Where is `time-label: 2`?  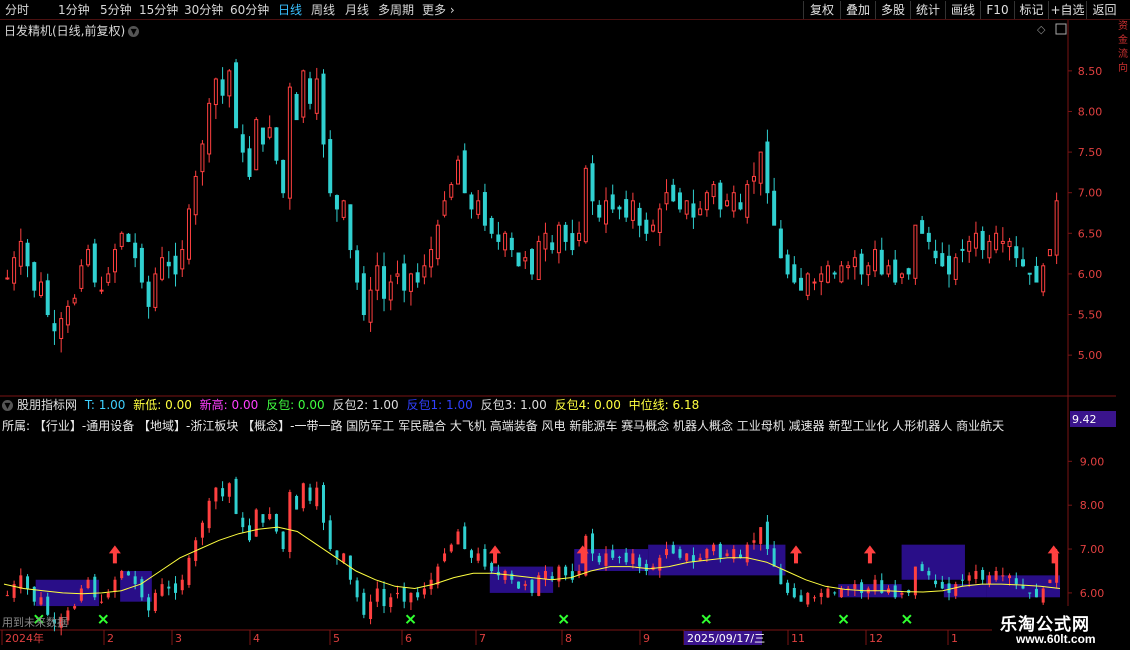
time-label: 2 is located at coordinates (110, 638).